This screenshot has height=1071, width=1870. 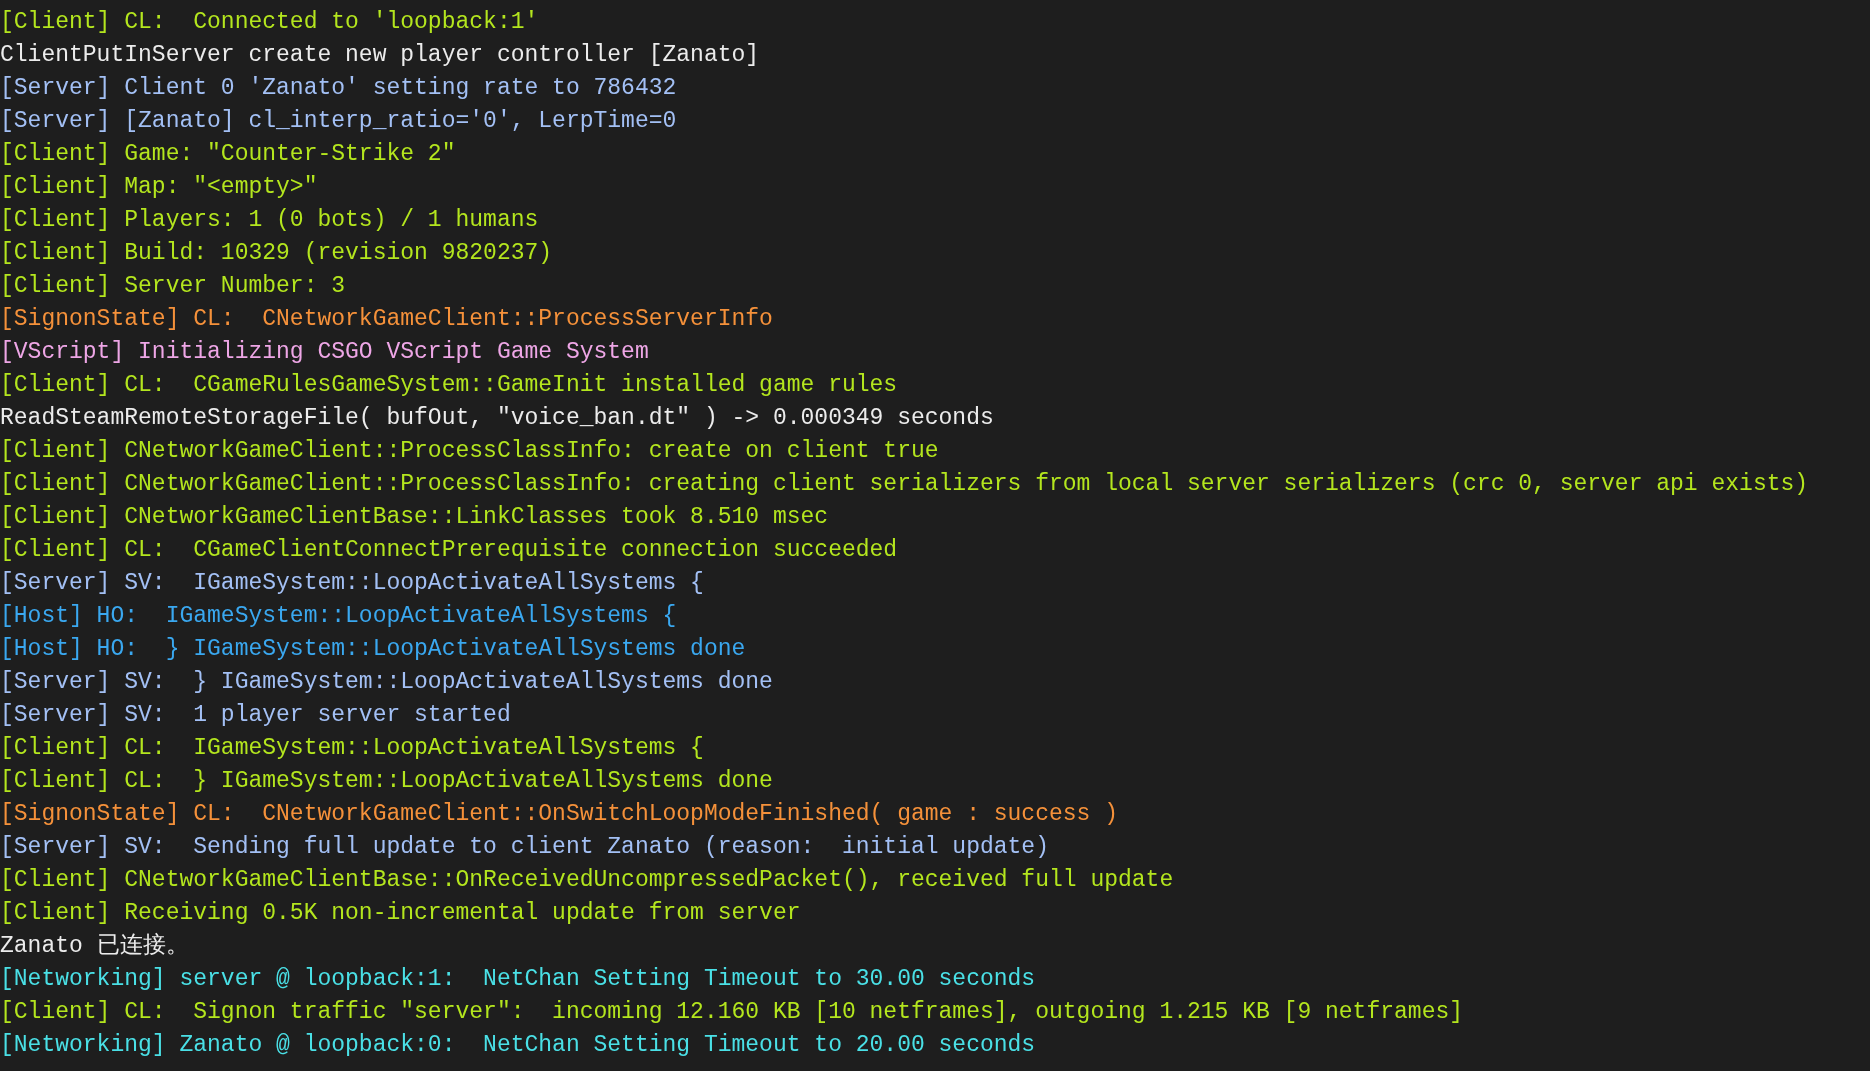 I want to click on log-line: [Client] CNetworkGameClient::ProcessClassInfo: creating client serializers from local server serializers (crc 0, server api exists), so click(x=904, y=483).